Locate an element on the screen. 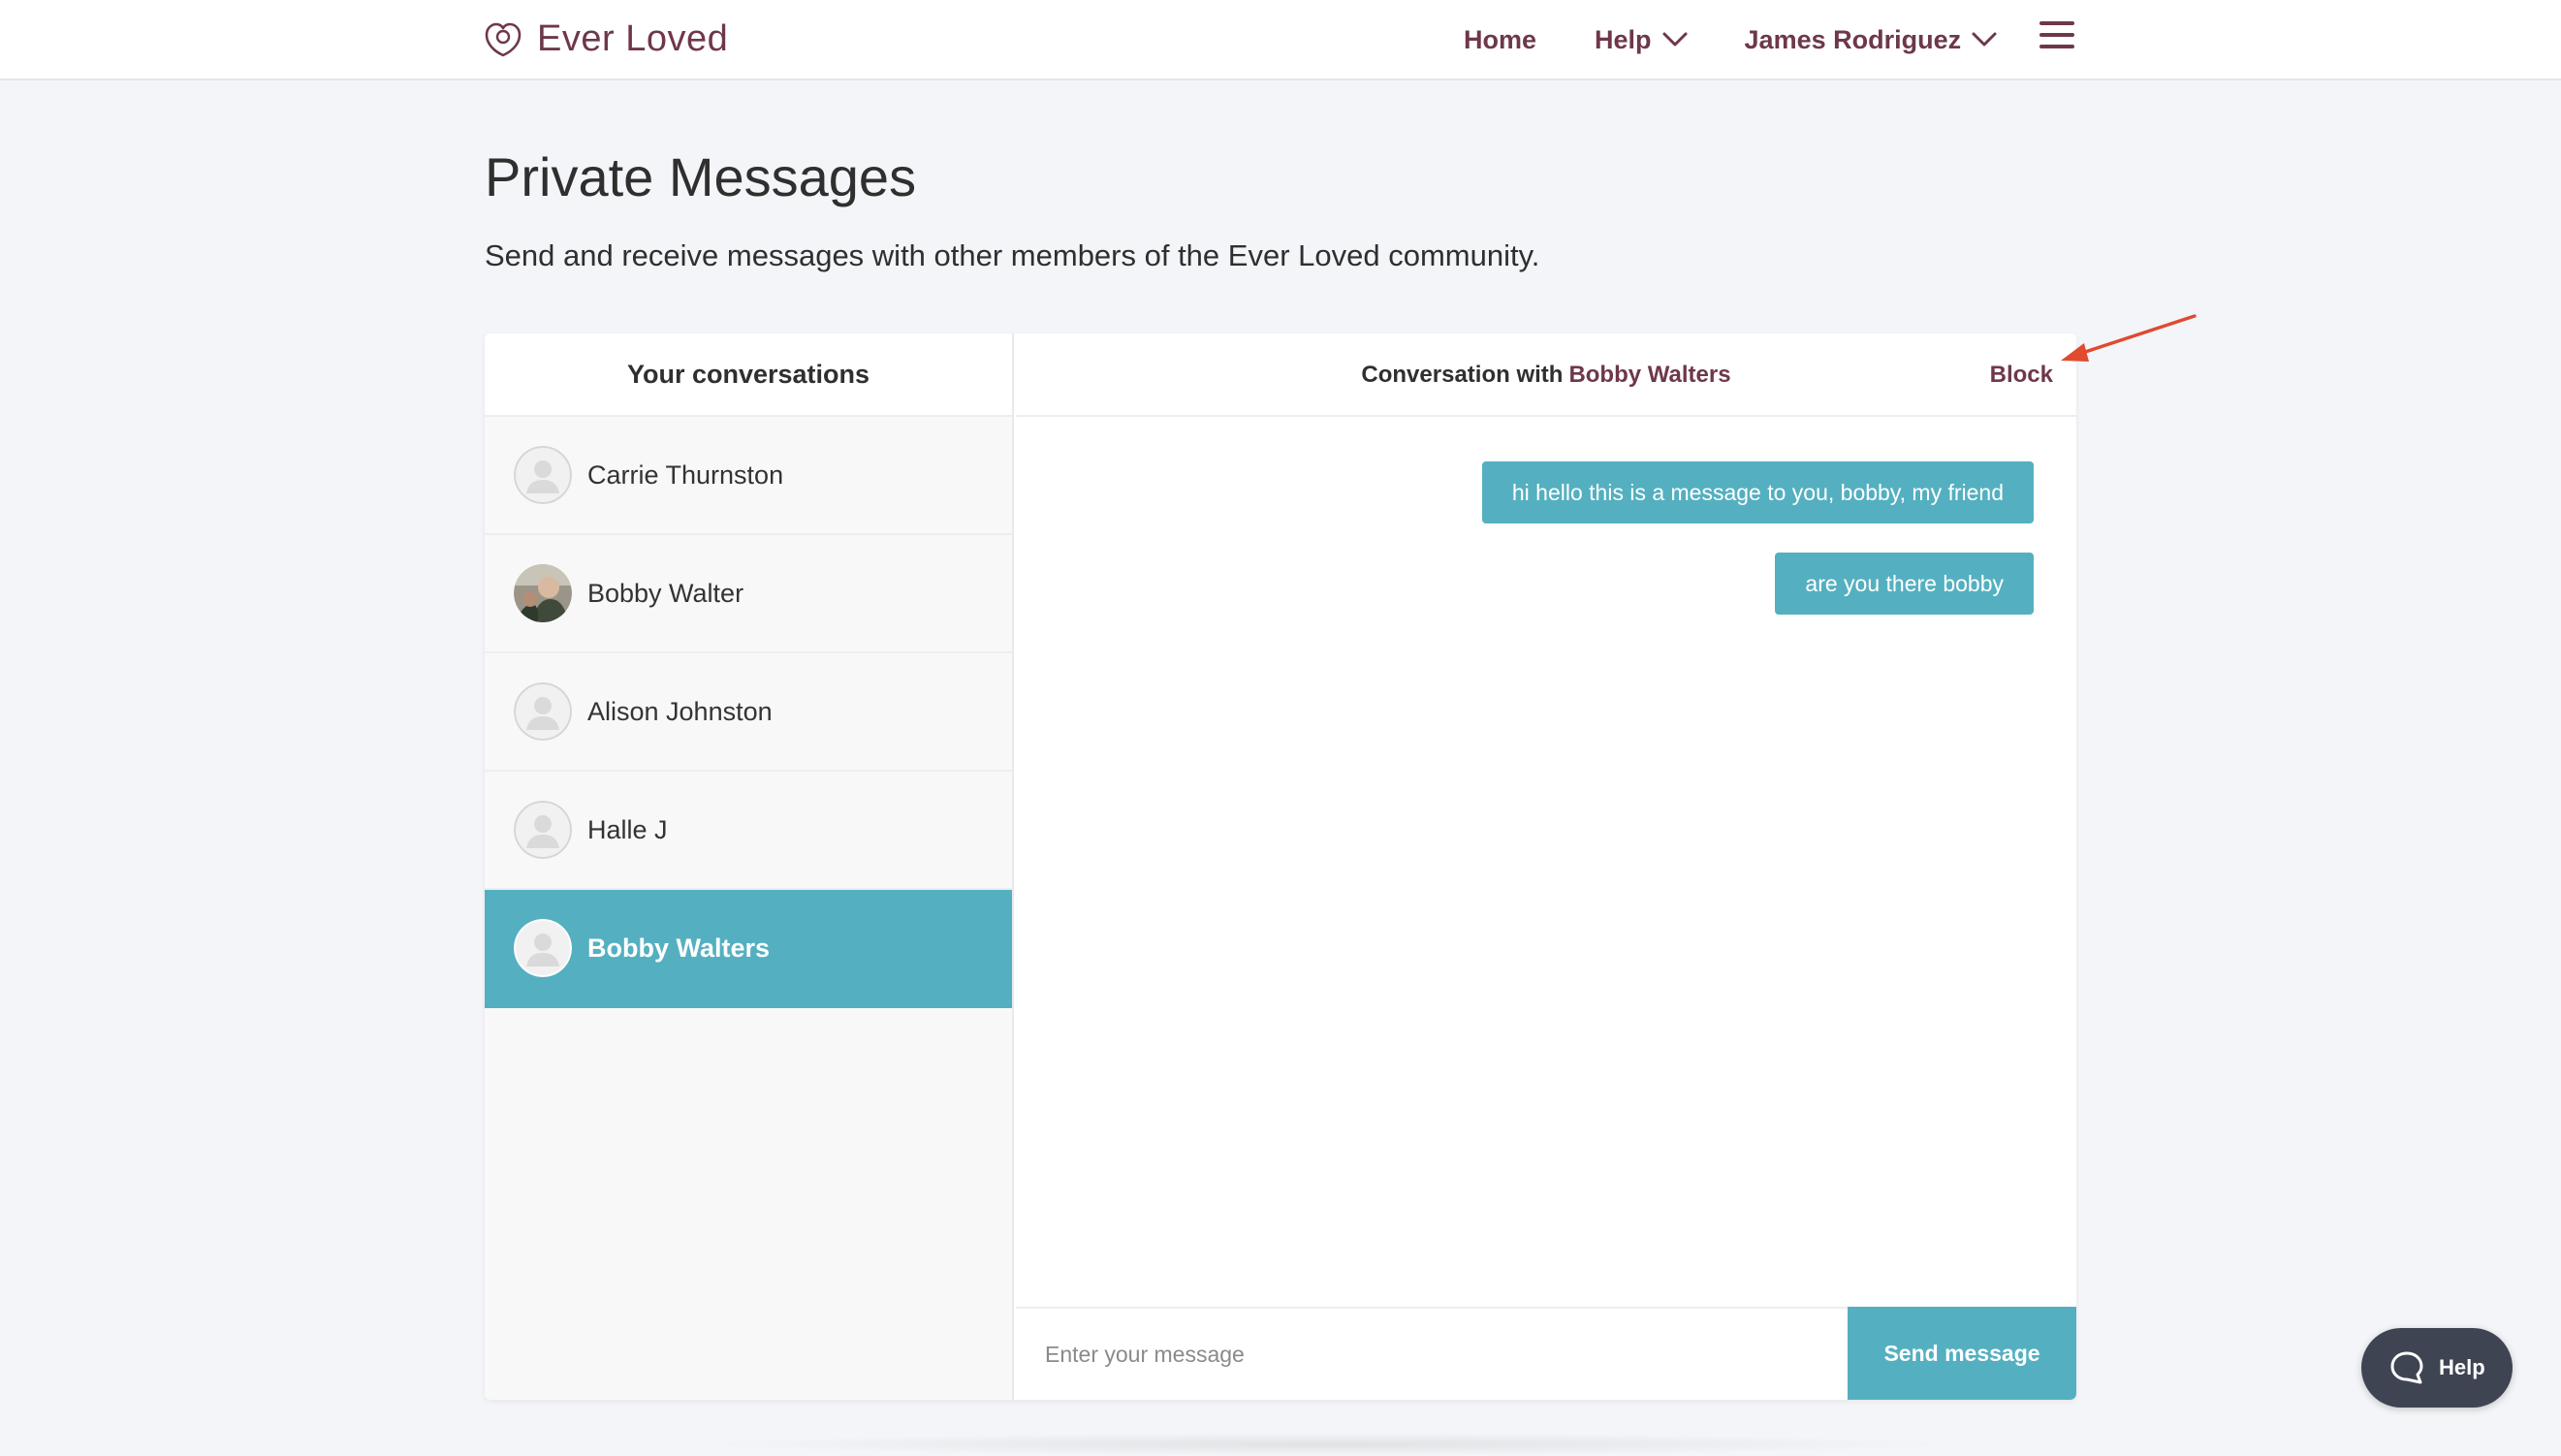 The height and width of the screenshot is (1456, 2561). nav-home-link: Home is located at coordinates (1500, 40).